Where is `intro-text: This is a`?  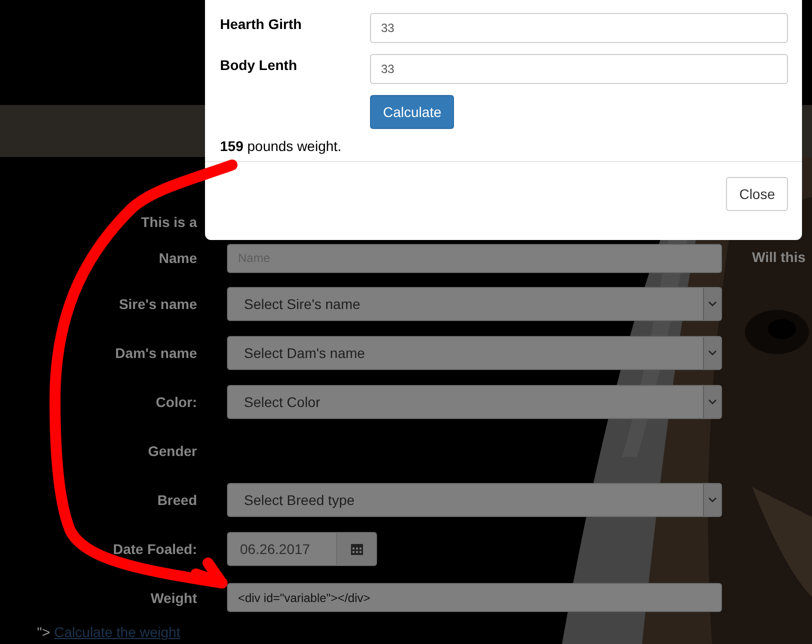
intro-text: This is a is located at coordinates (168, 222).